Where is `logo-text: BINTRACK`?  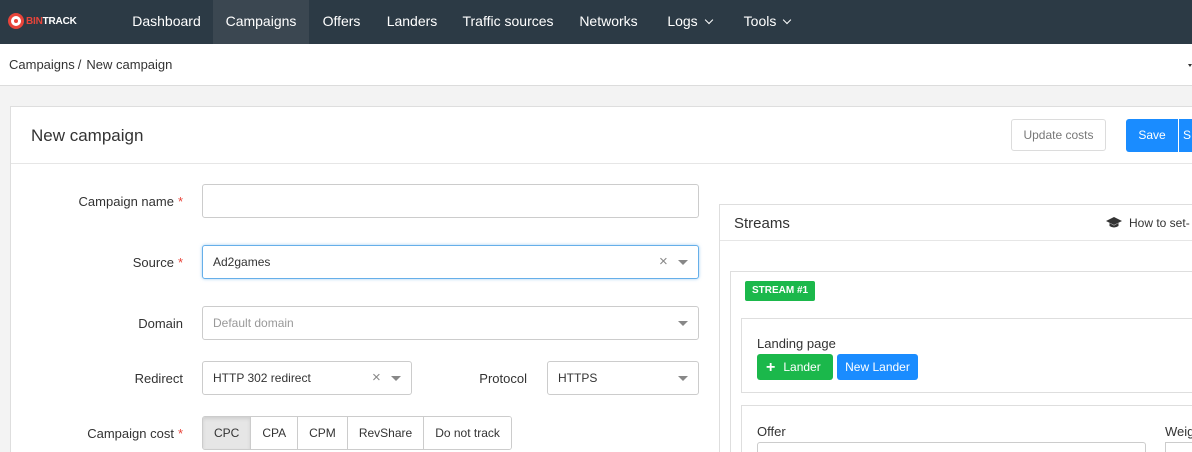 logo-text: BINTRACK is located at coordinates (51, 21).